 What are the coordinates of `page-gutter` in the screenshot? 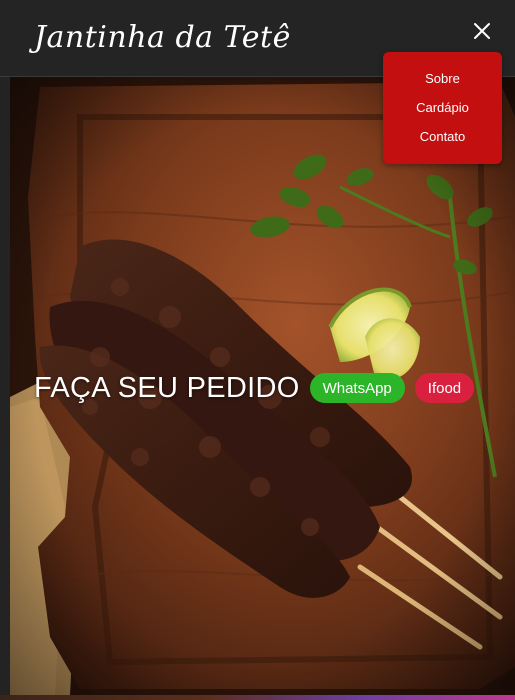 It's located at (5, 386).